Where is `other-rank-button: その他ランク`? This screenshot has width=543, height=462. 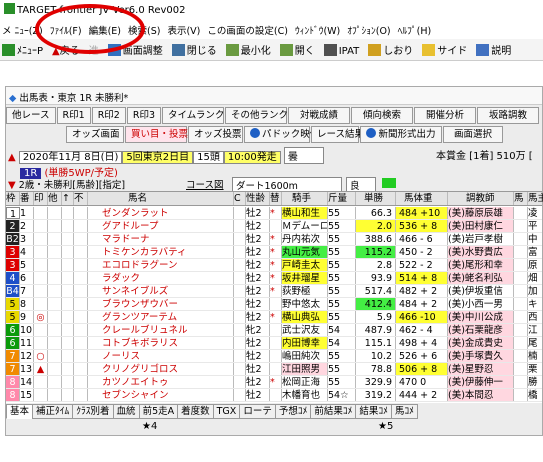 other-rank-button: その他ランク is located at coordinates (256, 115).